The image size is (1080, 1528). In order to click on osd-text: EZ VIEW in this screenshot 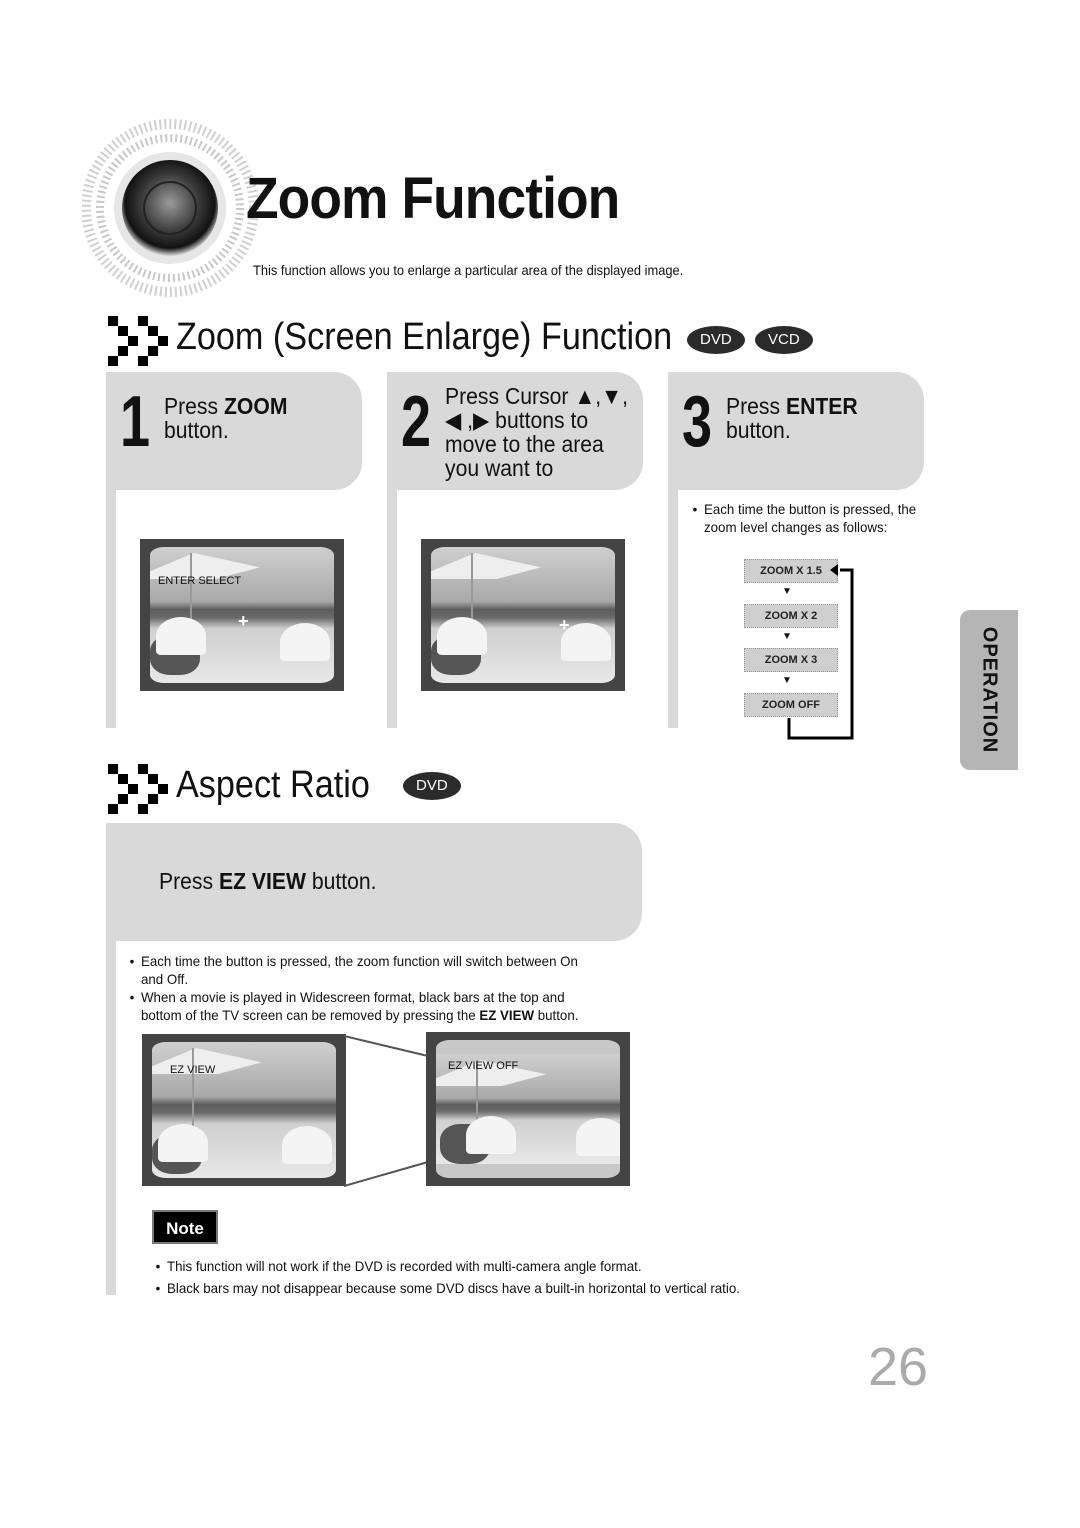, I will do `click(193, 1070)`.